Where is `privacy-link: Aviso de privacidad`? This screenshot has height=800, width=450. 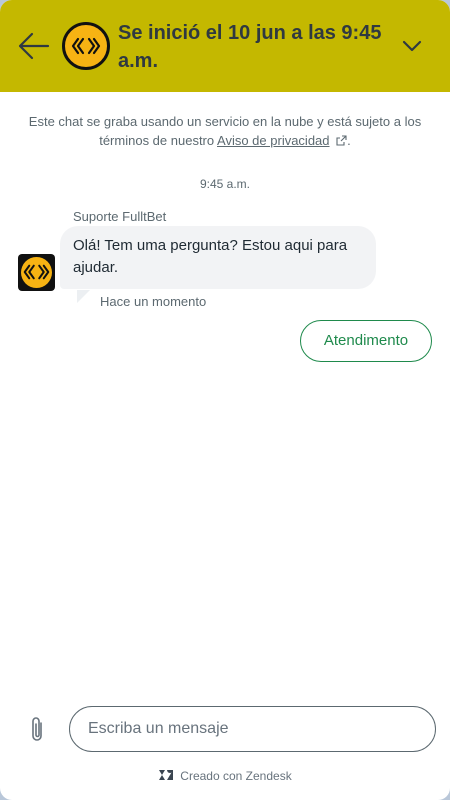 privacy-link: Aviso de privacidad is located at coordinates (273, 140).